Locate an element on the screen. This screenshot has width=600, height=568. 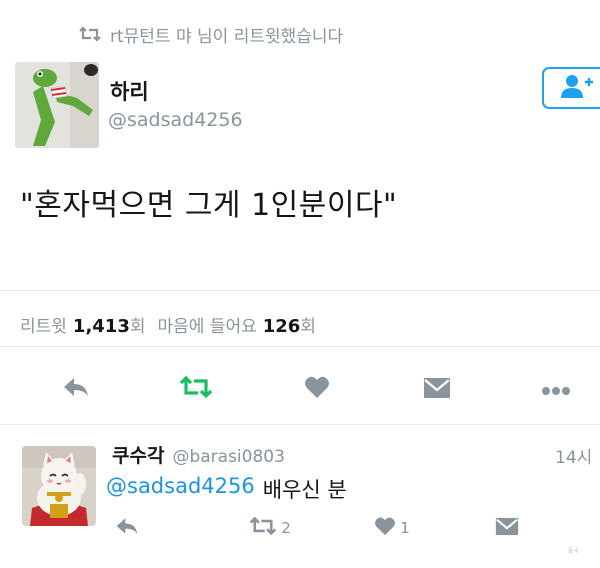
like-button is located at coordinates (317, 389).